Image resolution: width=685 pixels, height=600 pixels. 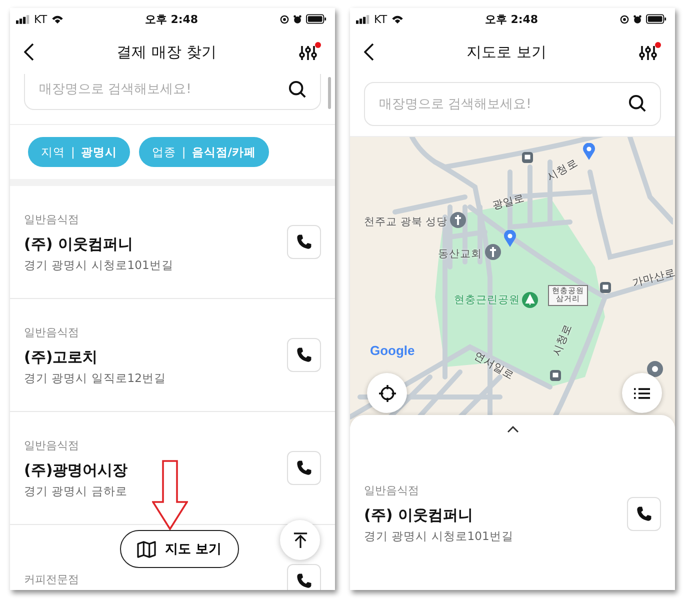 What do you see at coordinates (95, 378) in the screenshot?
I see `store-address: 경기 광명시 일직로12번길` at bounding box center [95, 378].